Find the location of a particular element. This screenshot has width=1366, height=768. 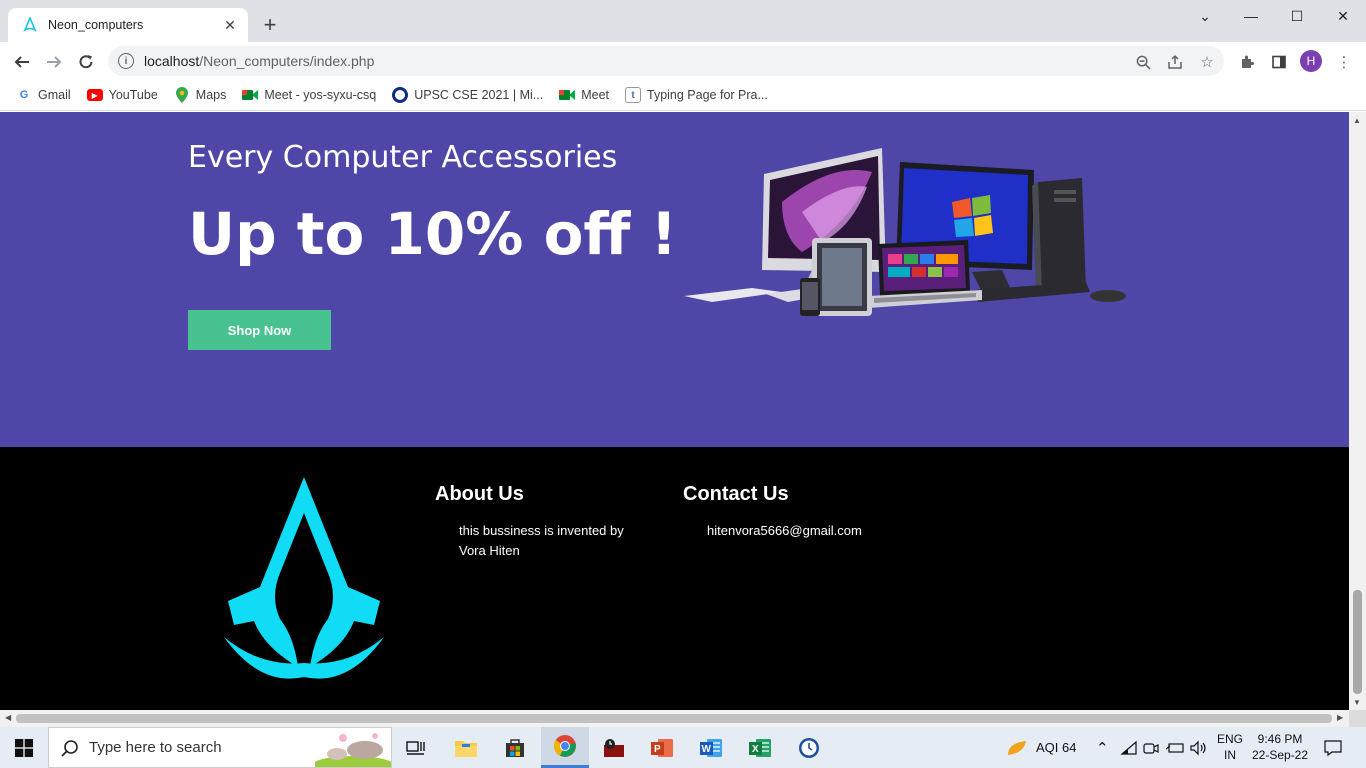

tab-title: Neon_computers is located at coordinates (96, 25).